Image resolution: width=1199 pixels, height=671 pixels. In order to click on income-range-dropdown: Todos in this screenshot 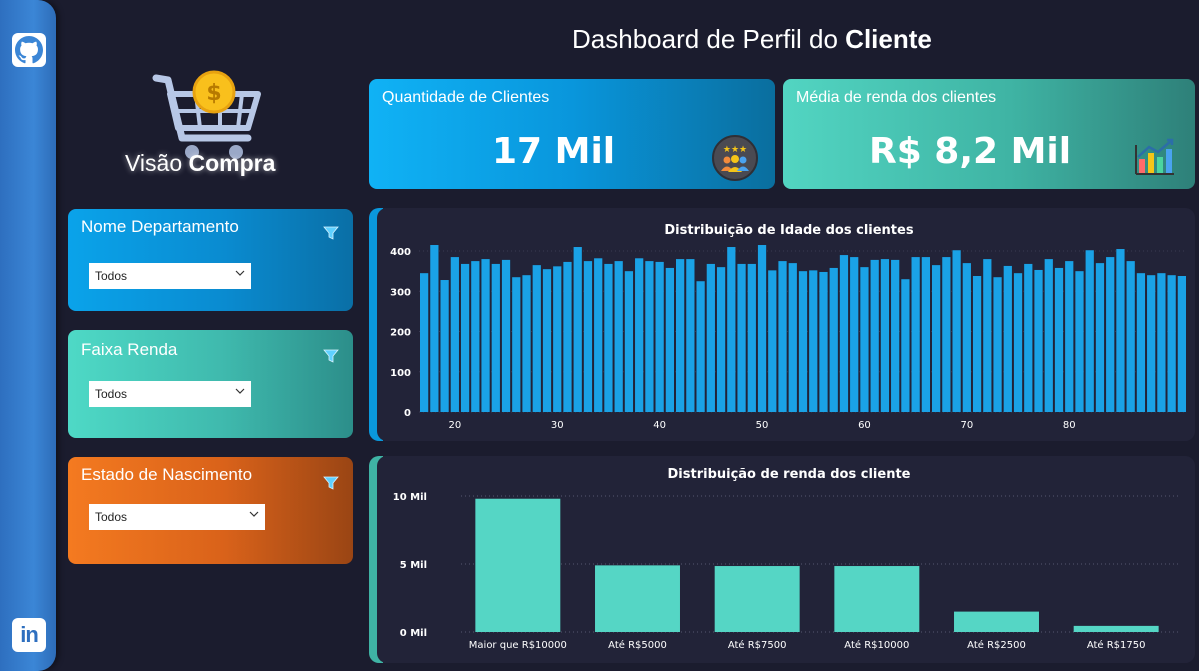, I will do `click(170, 394)`.